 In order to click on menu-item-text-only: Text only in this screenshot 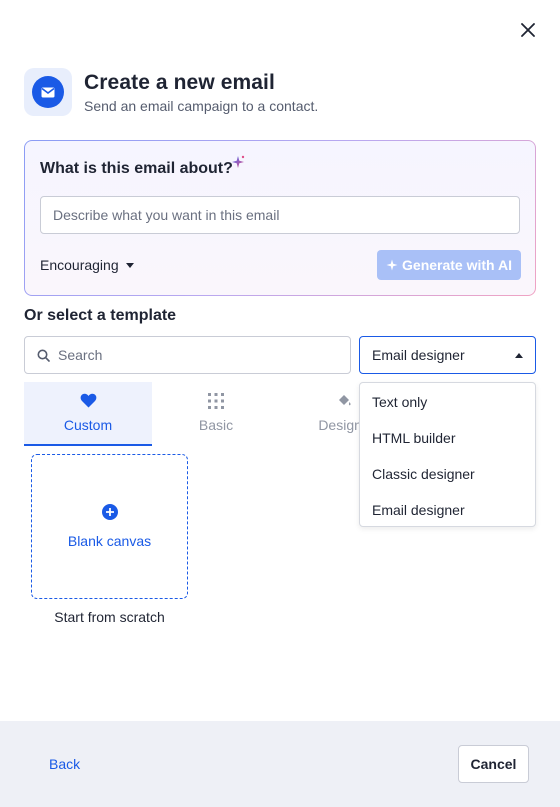, I will do `click(447, 402)`.